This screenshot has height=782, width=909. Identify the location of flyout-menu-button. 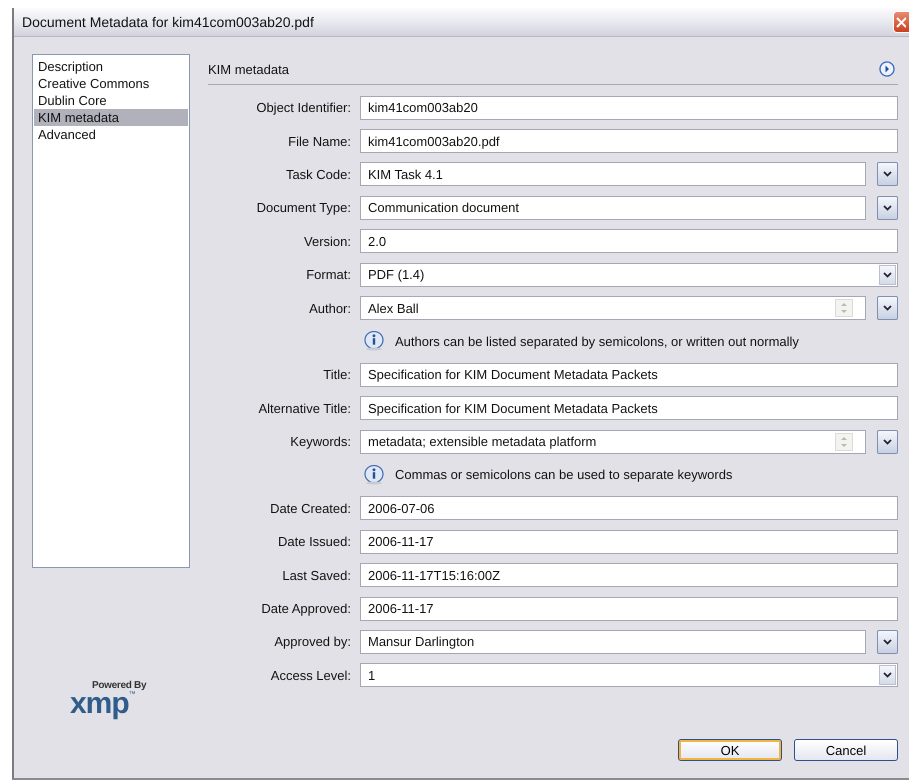
(887, 69).